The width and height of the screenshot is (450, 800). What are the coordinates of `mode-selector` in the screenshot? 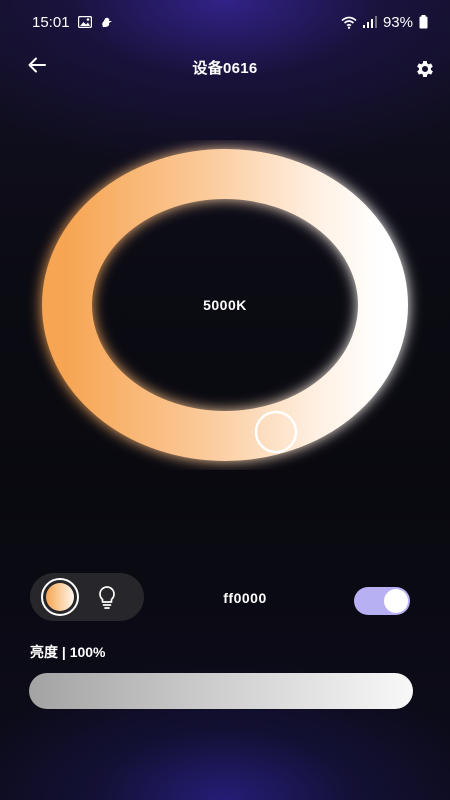 It's located at (87, 597).